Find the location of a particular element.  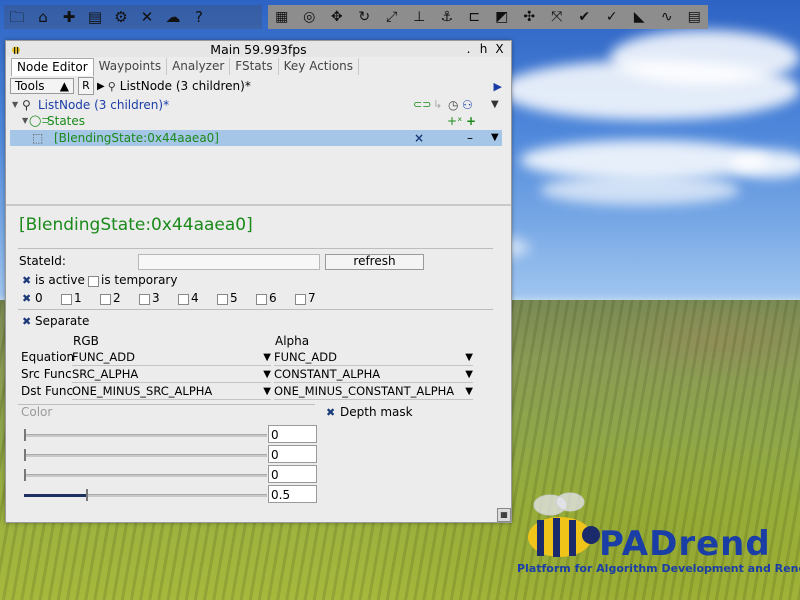

remove-icon: × is located at coordinates (419, 138).